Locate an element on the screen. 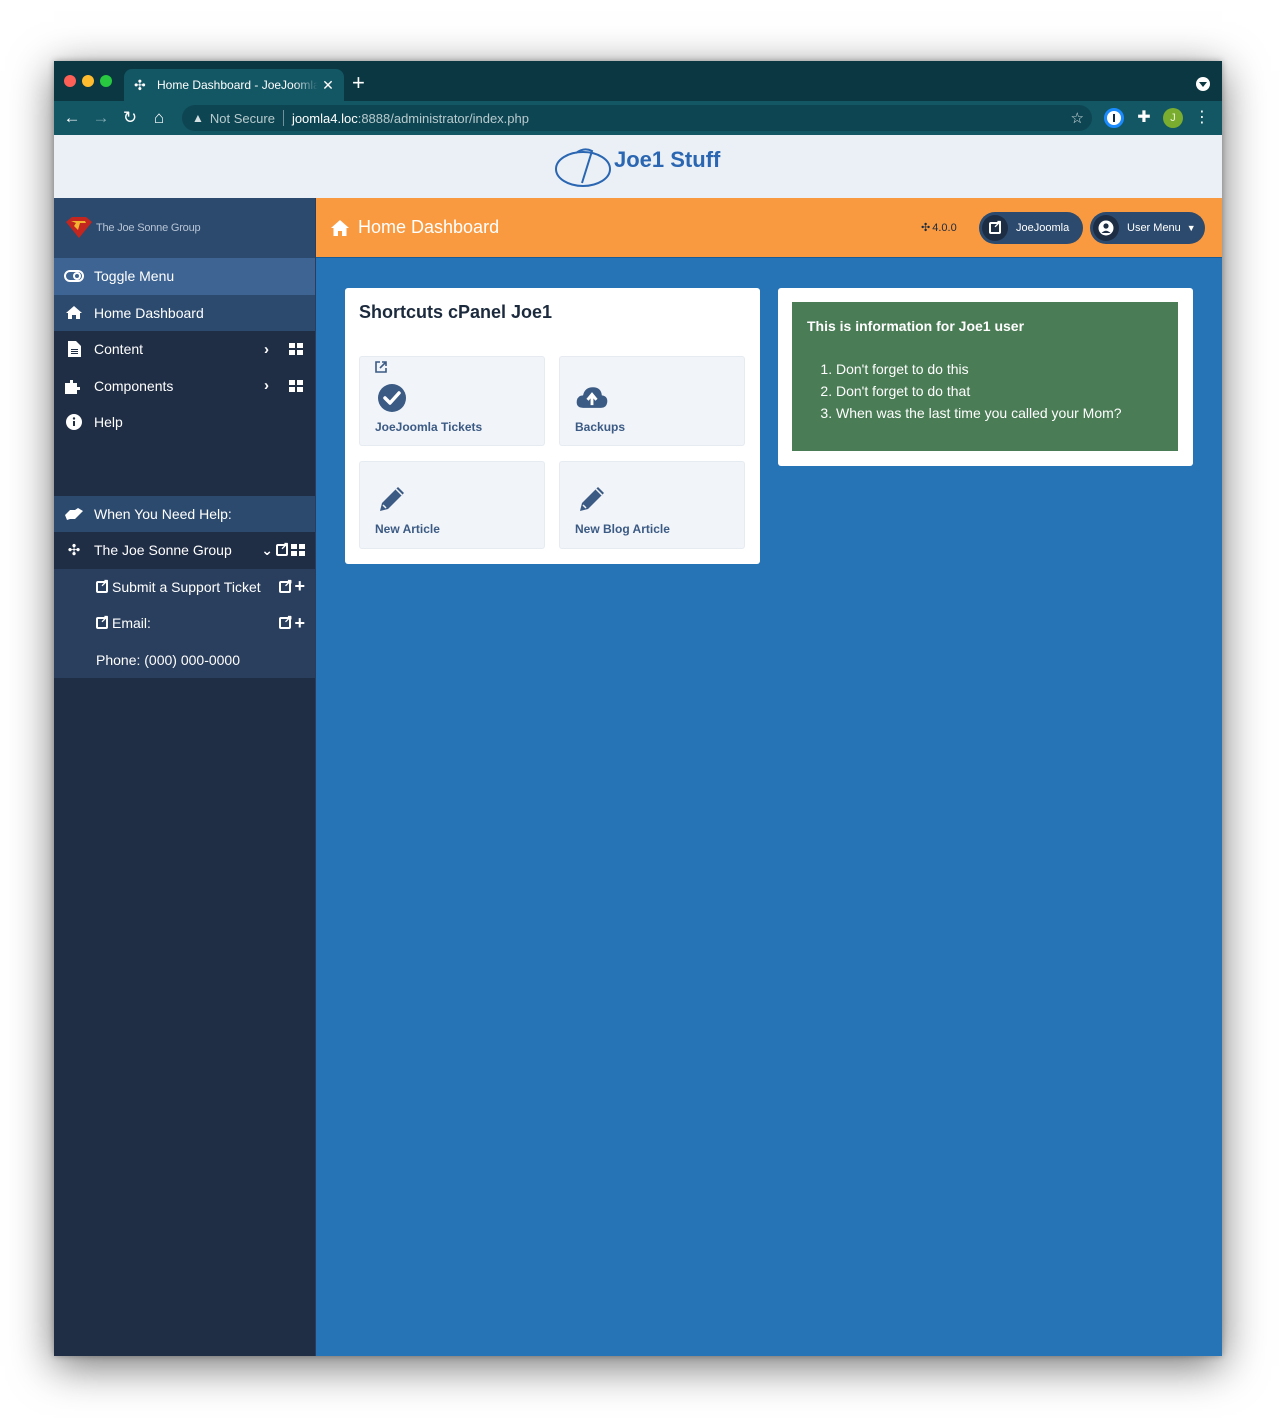 Image resolution: width=1279 pixels, height=1418 pixels. version-text: 4.0.0 is located at coordinates (944, 227).